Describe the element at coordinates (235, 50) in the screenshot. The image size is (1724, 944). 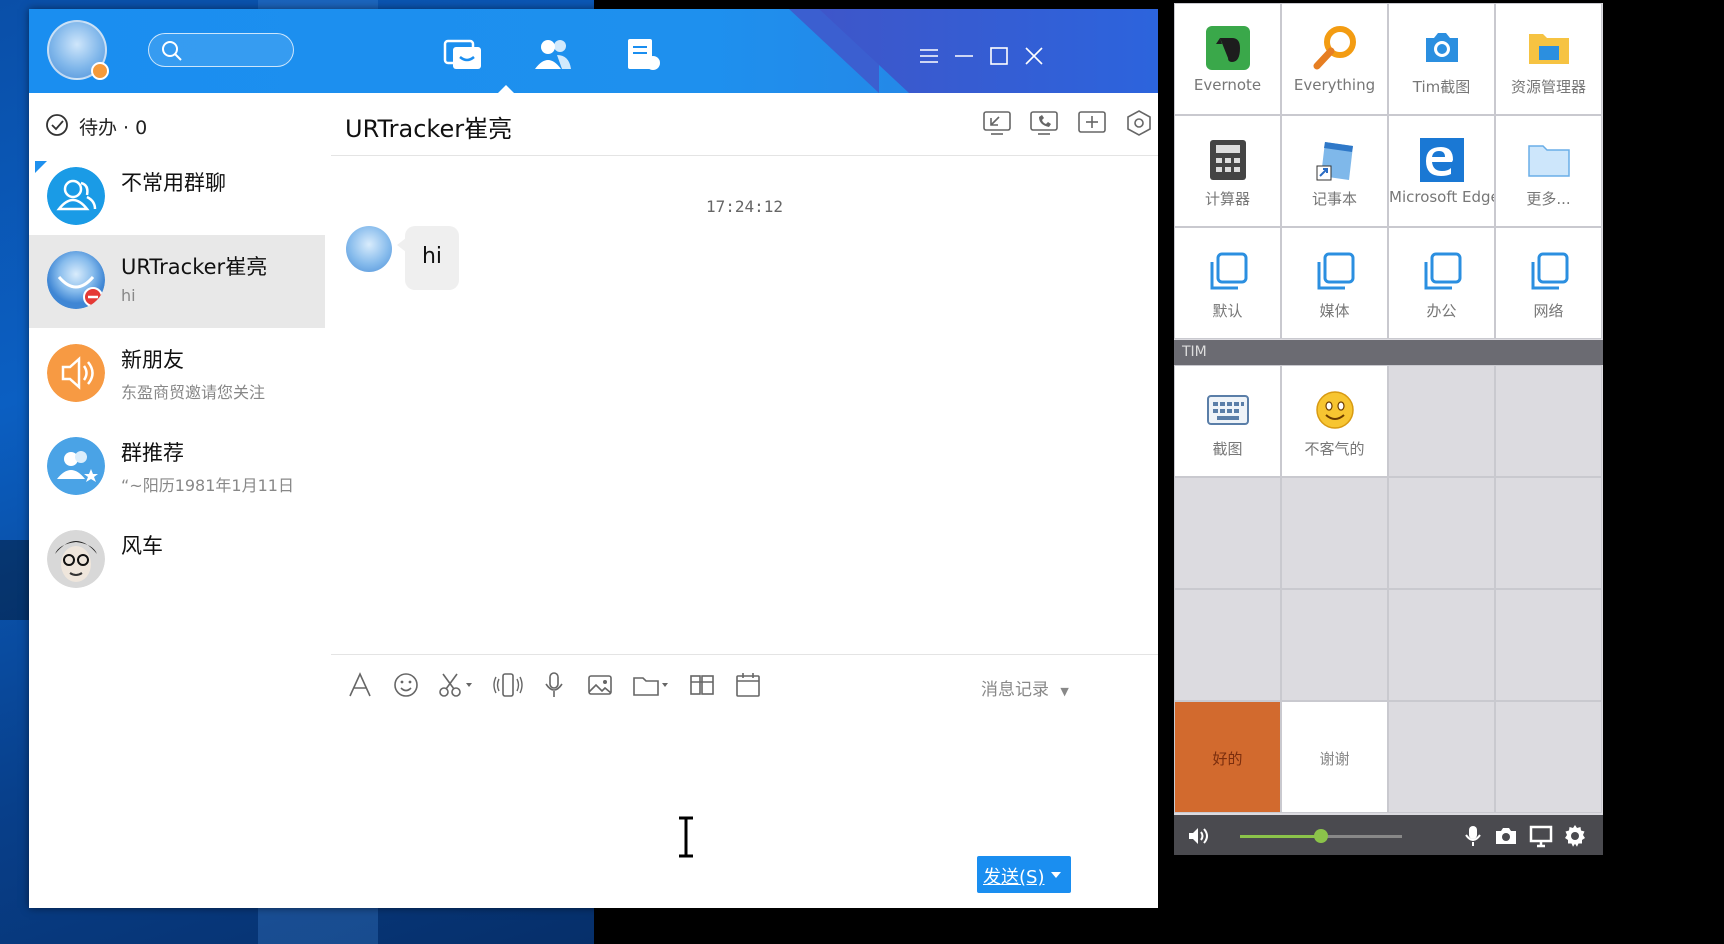
I see `search-input` at that location.